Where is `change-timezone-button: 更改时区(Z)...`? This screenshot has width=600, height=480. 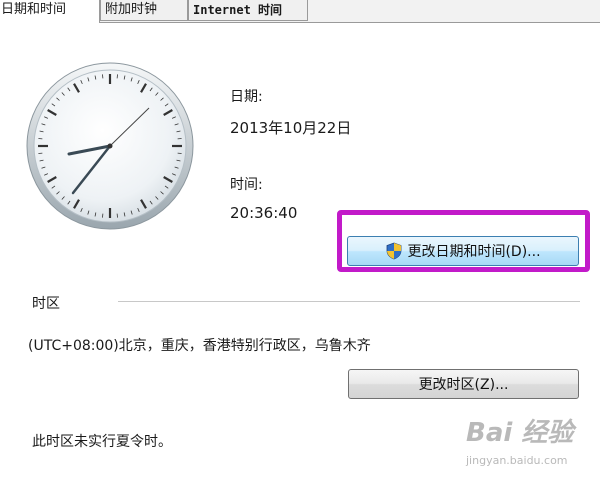
change-timezone-button: 更改时区(Z)... is located at coordinates (463, 384).